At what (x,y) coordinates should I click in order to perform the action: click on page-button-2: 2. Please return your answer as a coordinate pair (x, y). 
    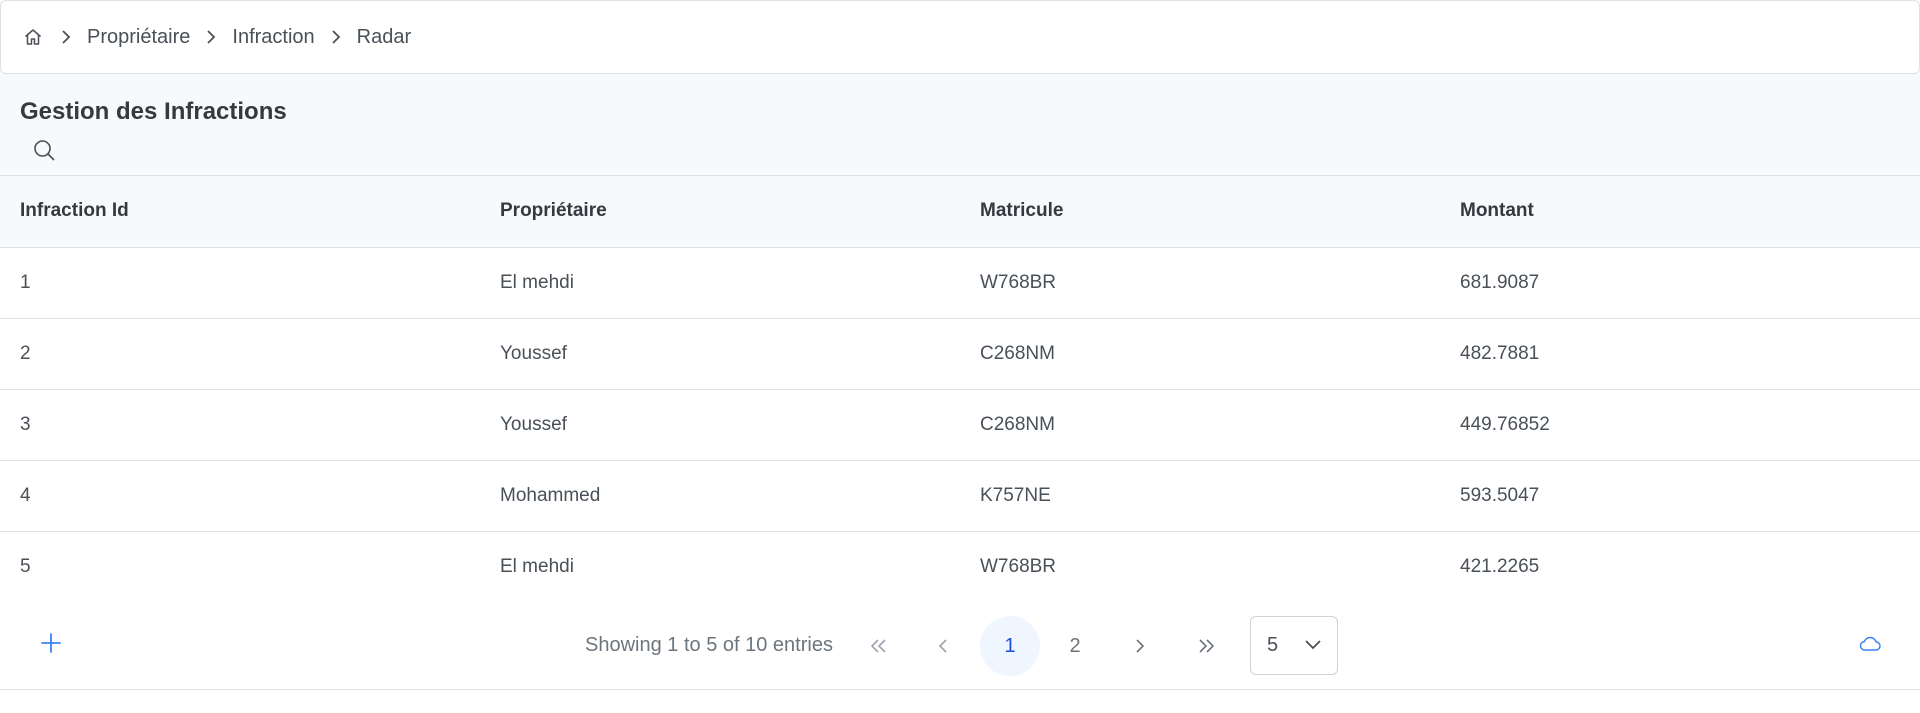
    Looking at the image, I should click on (1075, 646).